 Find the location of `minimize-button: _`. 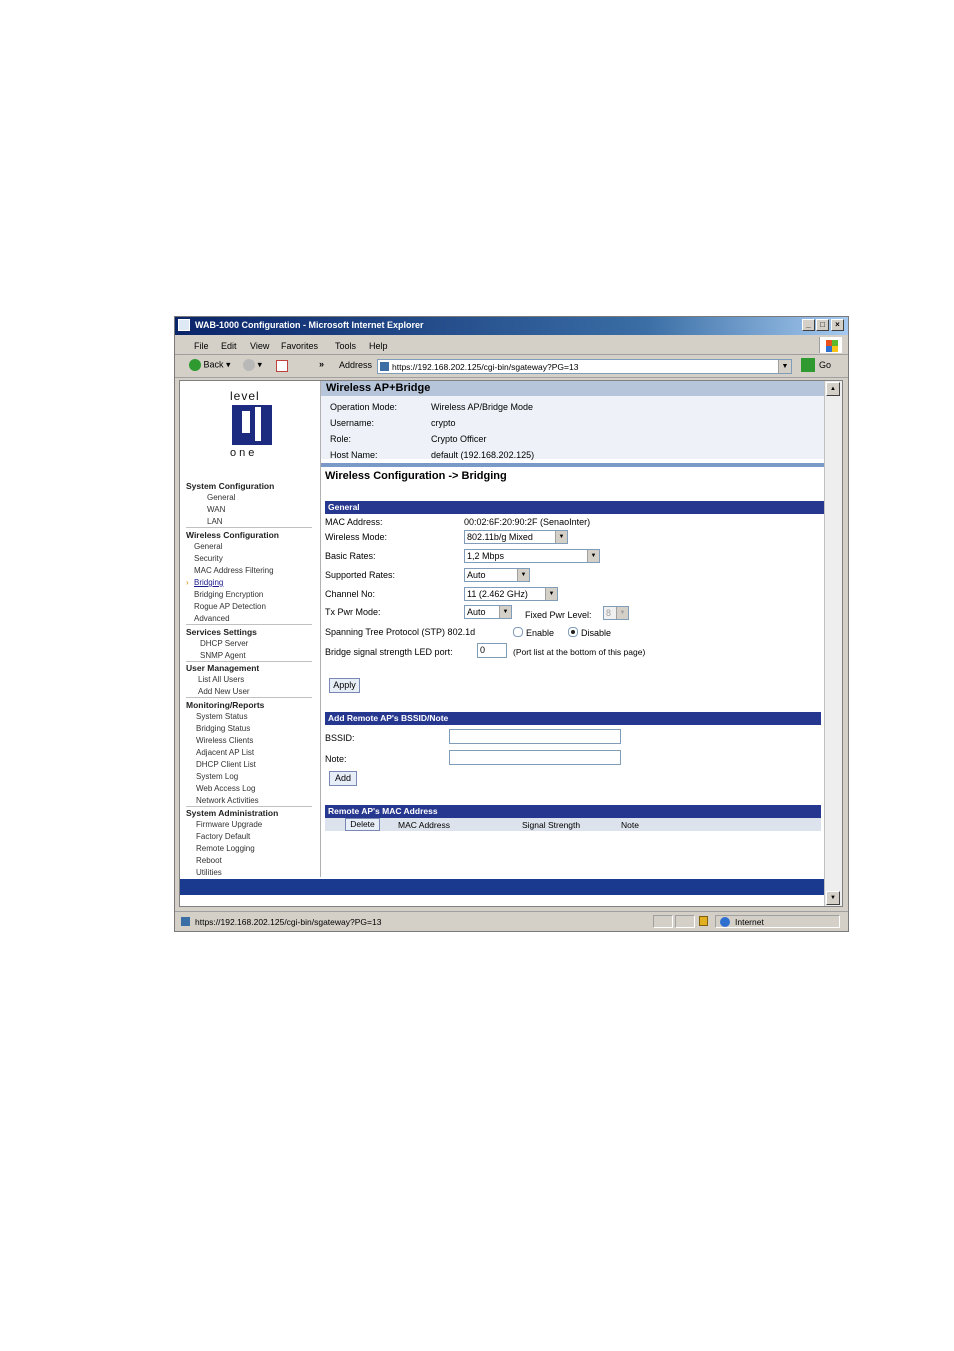

minimize-button: _ is located at coordinates (808, 325).